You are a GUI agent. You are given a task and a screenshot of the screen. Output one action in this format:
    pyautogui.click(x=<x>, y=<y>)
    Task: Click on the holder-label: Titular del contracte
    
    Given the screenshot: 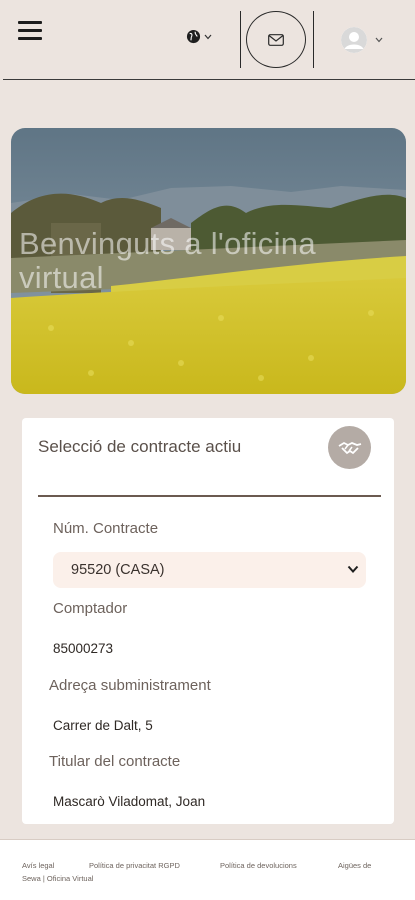 What is the action you would take?
    pyautogui.click(x=115, y=761)
    